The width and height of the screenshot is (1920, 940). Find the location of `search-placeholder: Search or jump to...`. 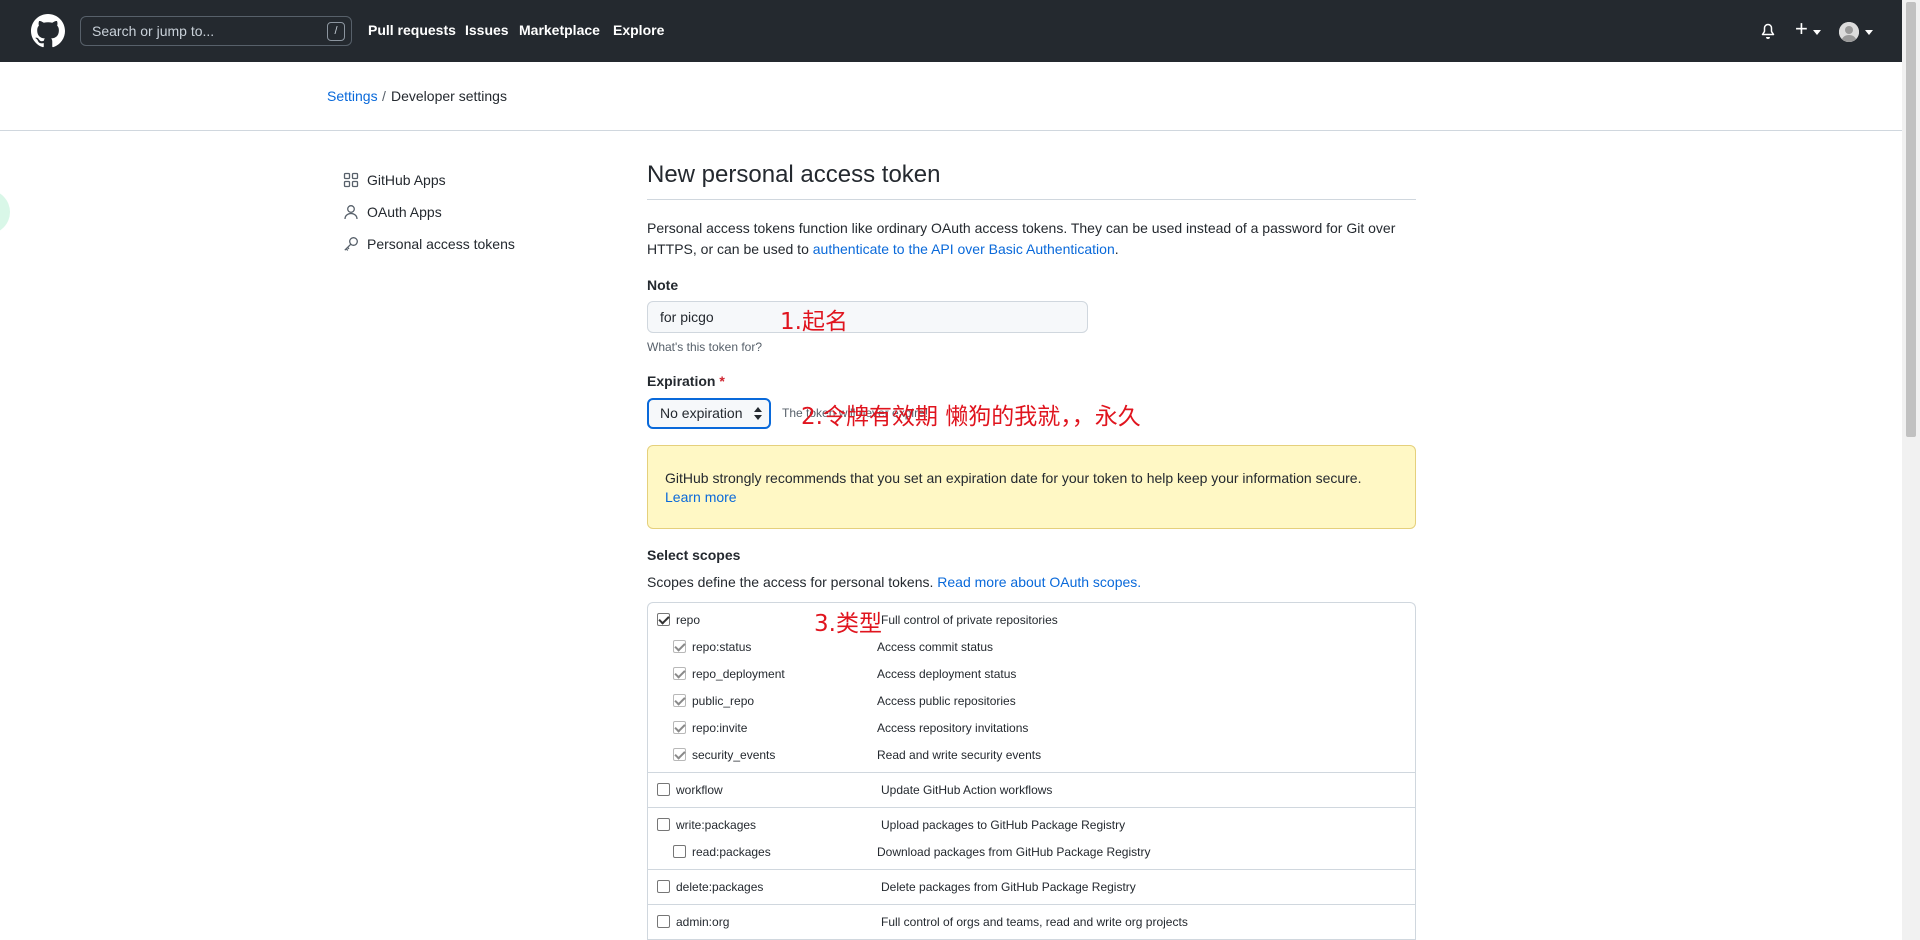

search-placeholder: Search or jump to... is located at coordinates (153, 31).